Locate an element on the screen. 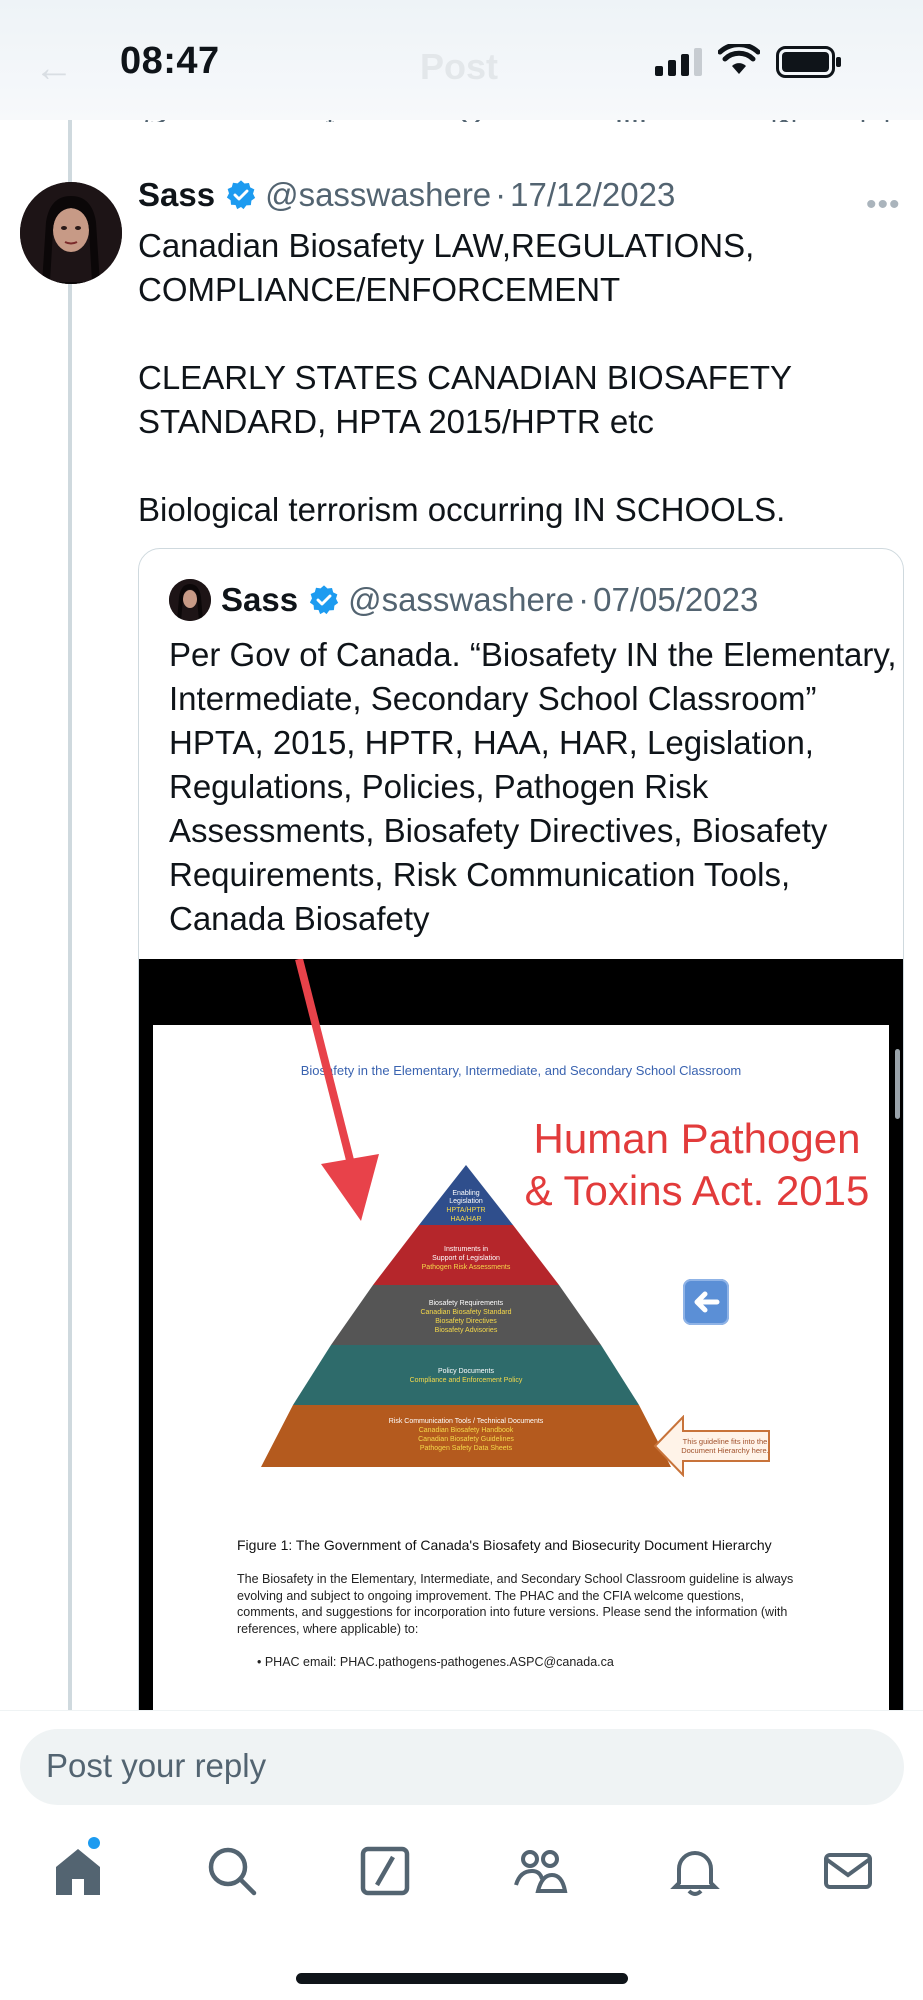  wifi-icon is located at coordinates (739, 59).